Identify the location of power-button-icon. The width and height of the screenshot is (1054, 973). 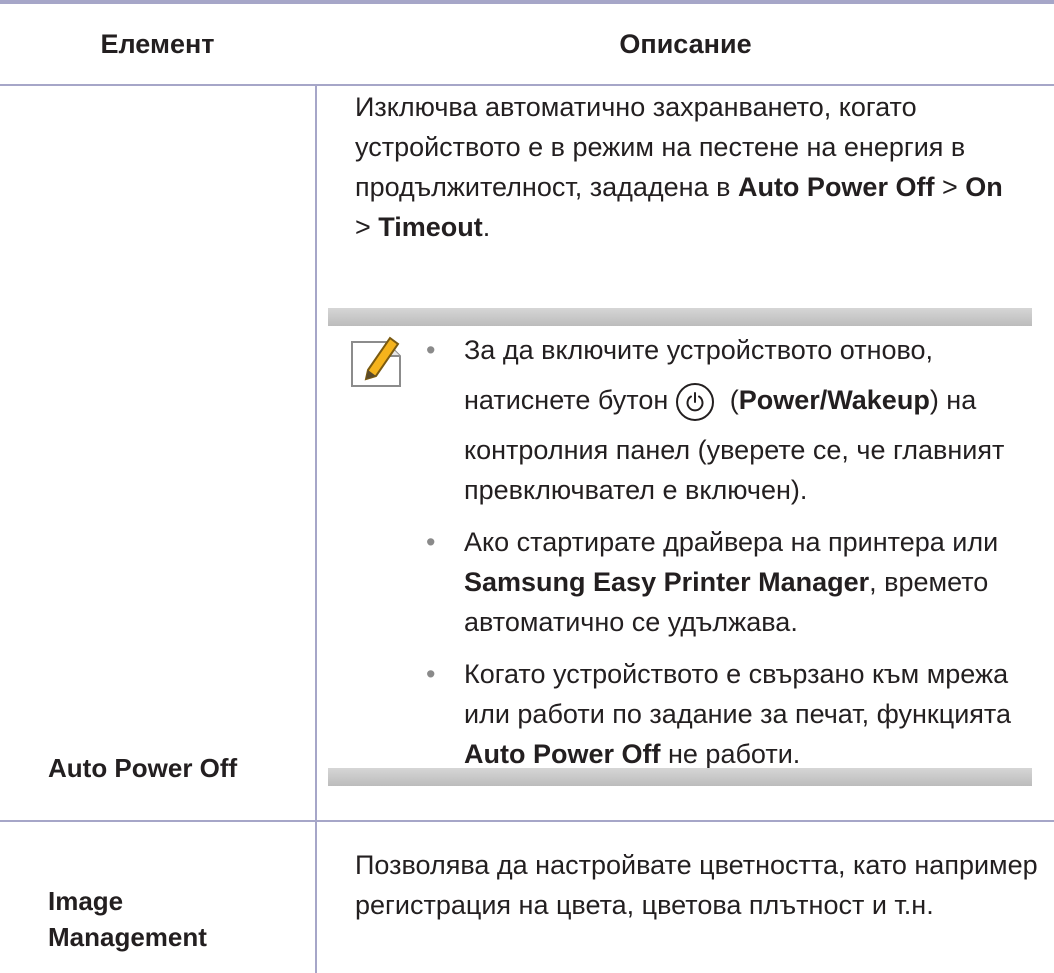
(695, 401).